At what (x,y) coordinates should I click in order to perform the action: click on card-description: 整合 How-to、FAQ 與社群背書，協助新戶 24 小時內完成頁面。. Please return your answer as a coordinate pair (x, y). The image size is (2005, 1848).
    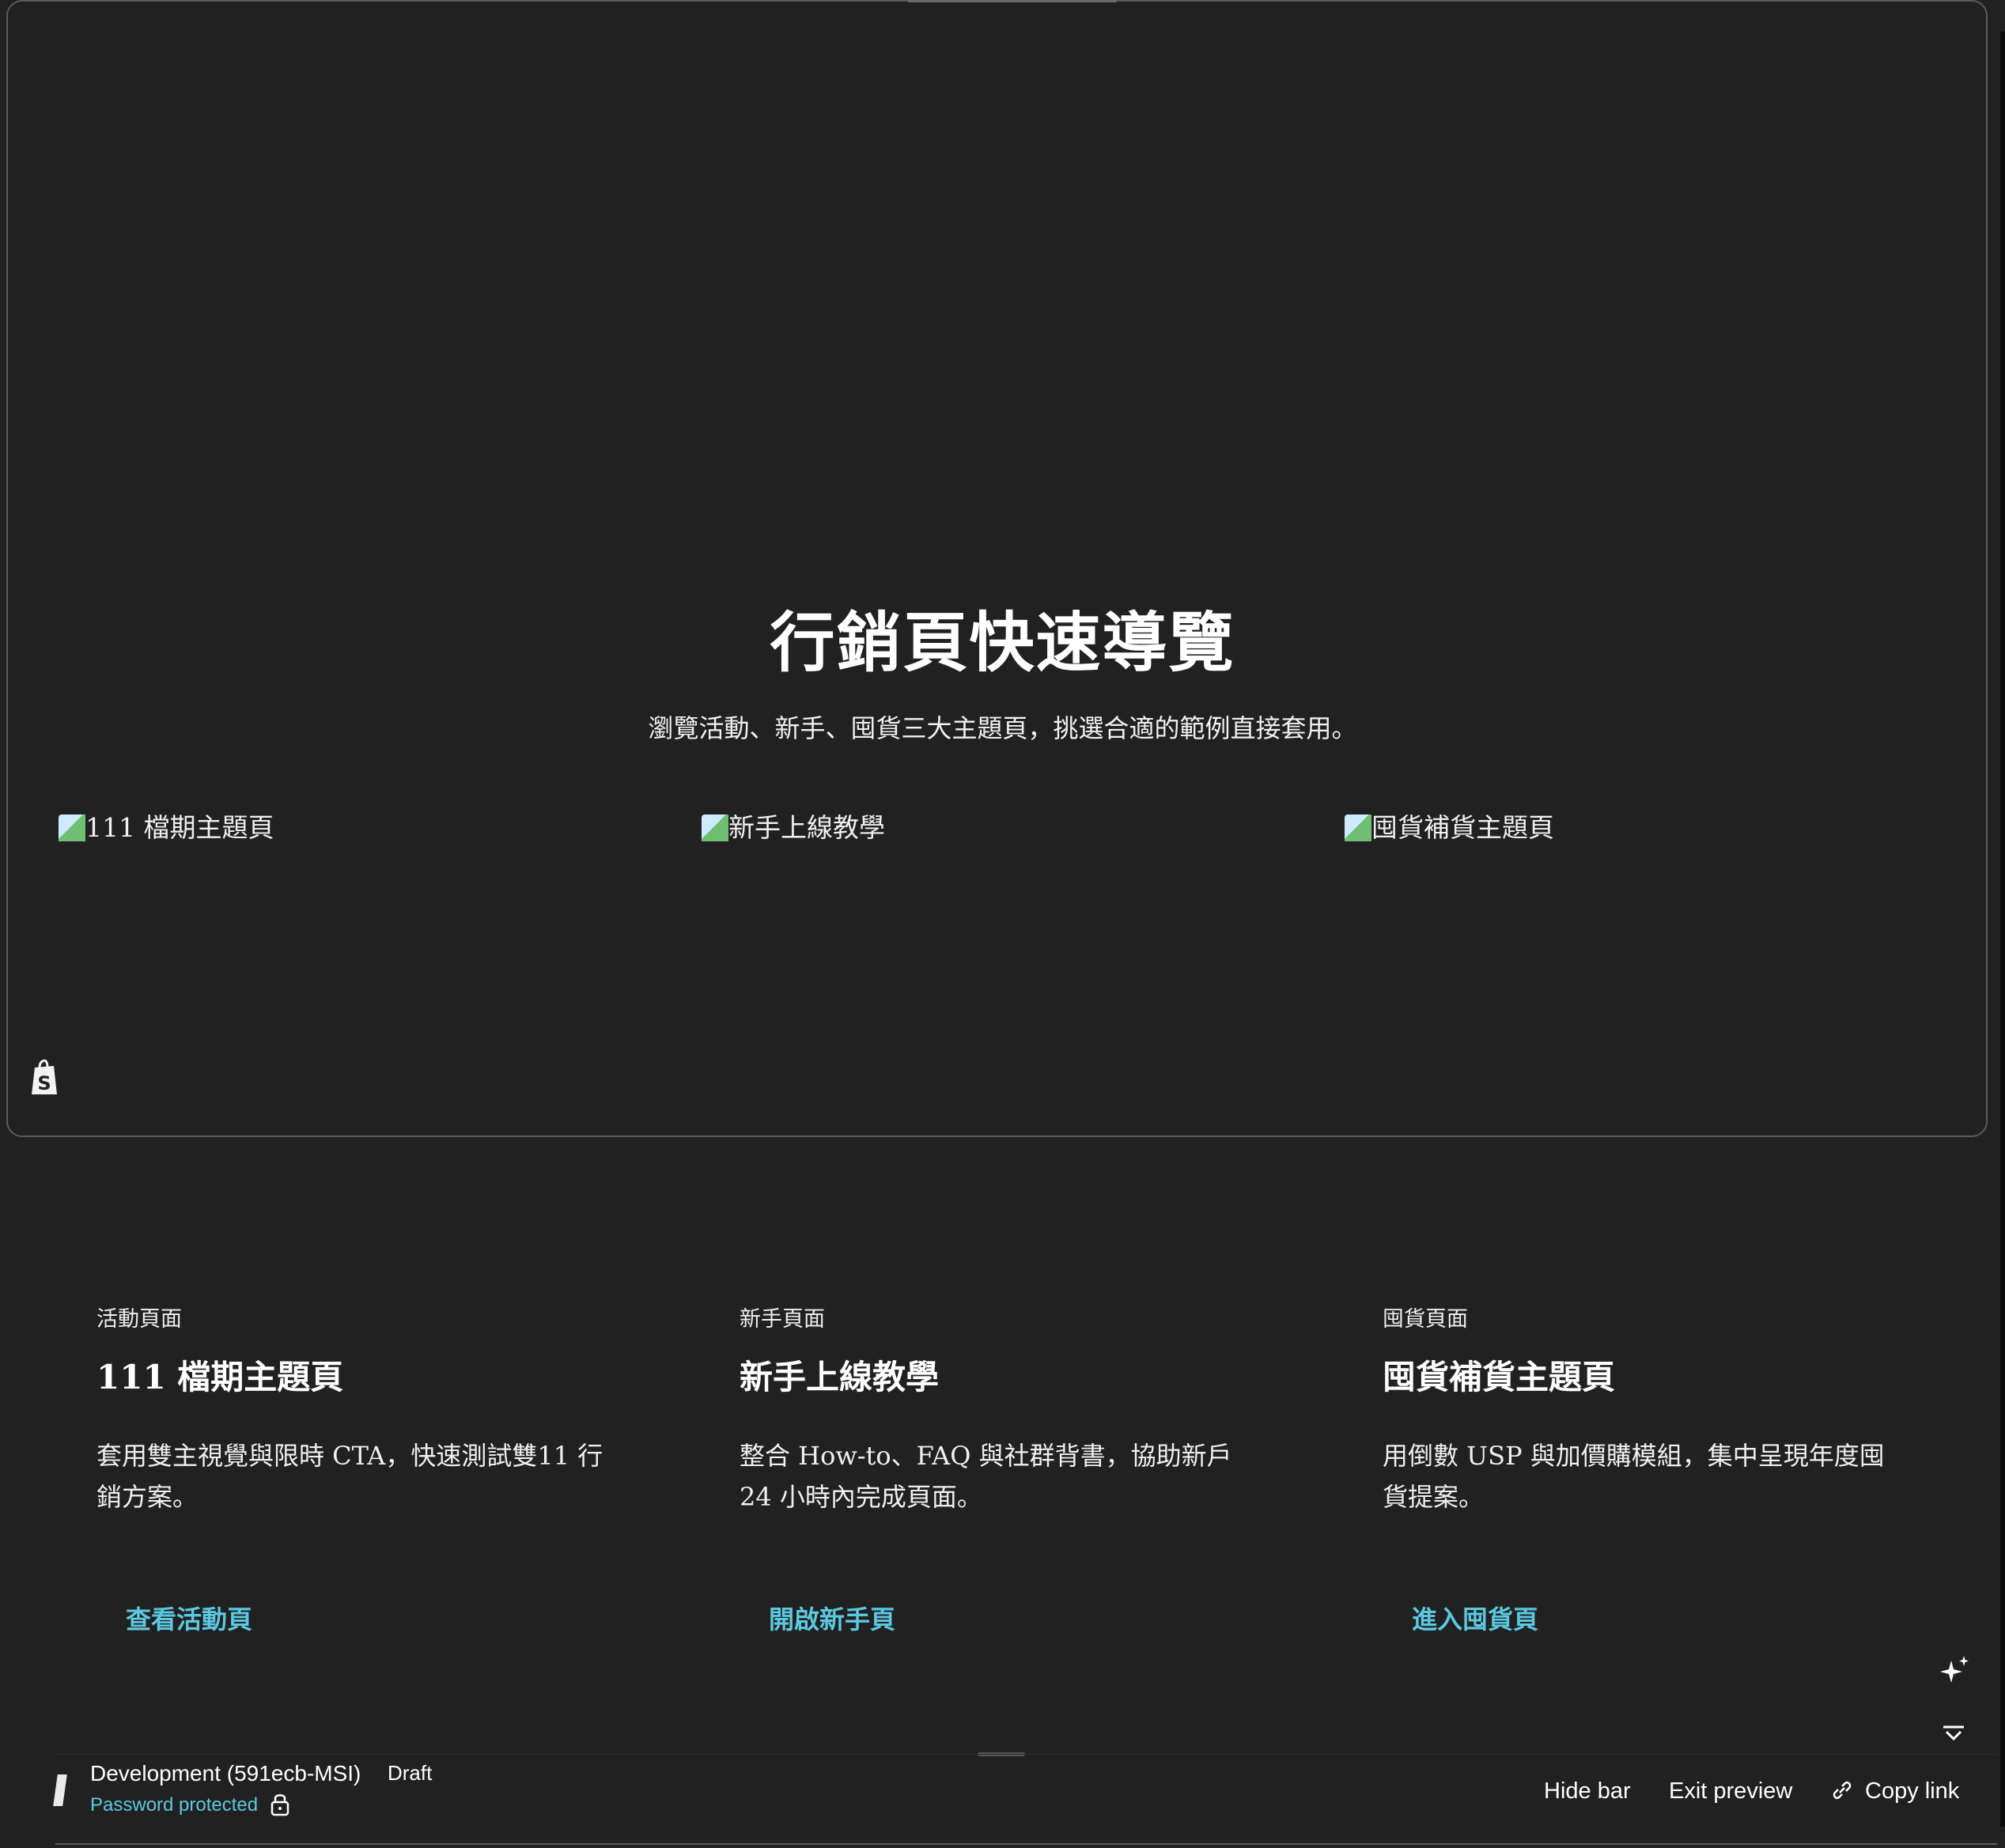
    Looking at the image, I should click on (986, 1476).